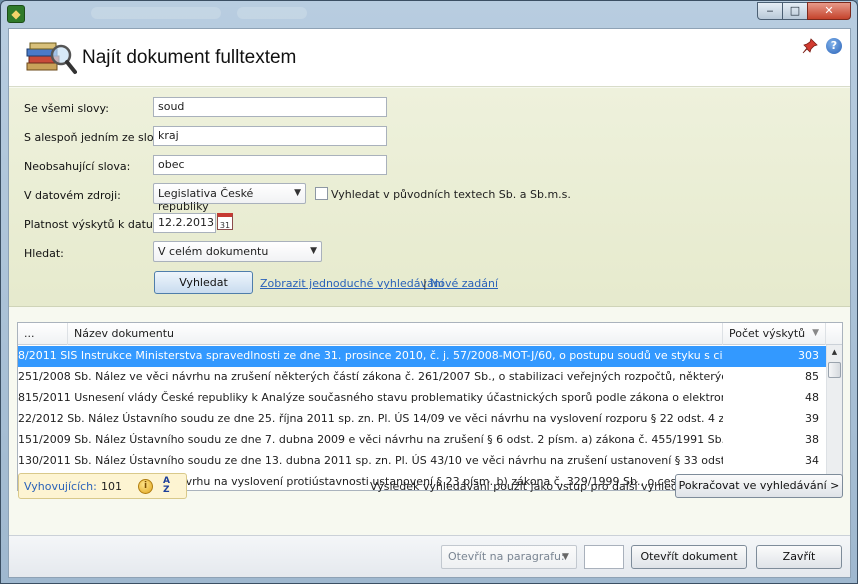 The image size is (858, 584). Describe the element at coordinates (429, 14) in the screenshot. I see `title-bar: ◆ ‒ □ ✕` at that location.